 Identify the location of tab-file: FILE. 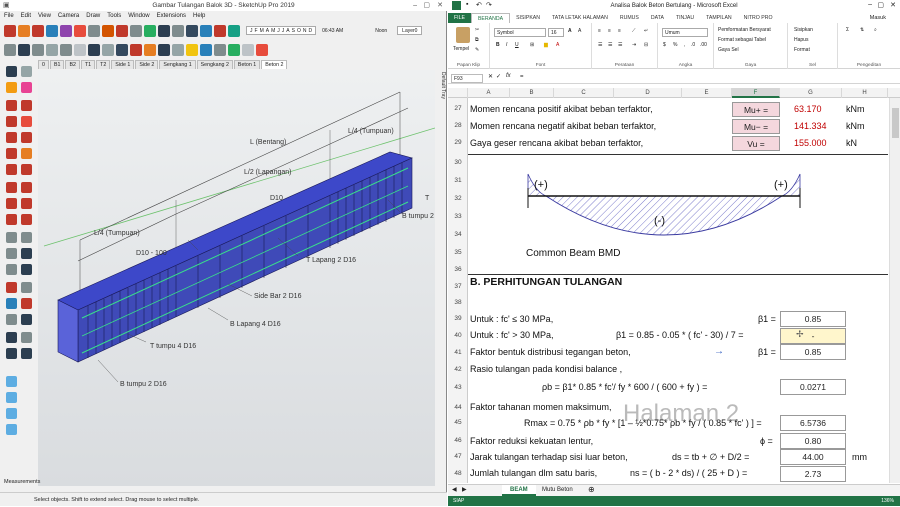
(459, 18).